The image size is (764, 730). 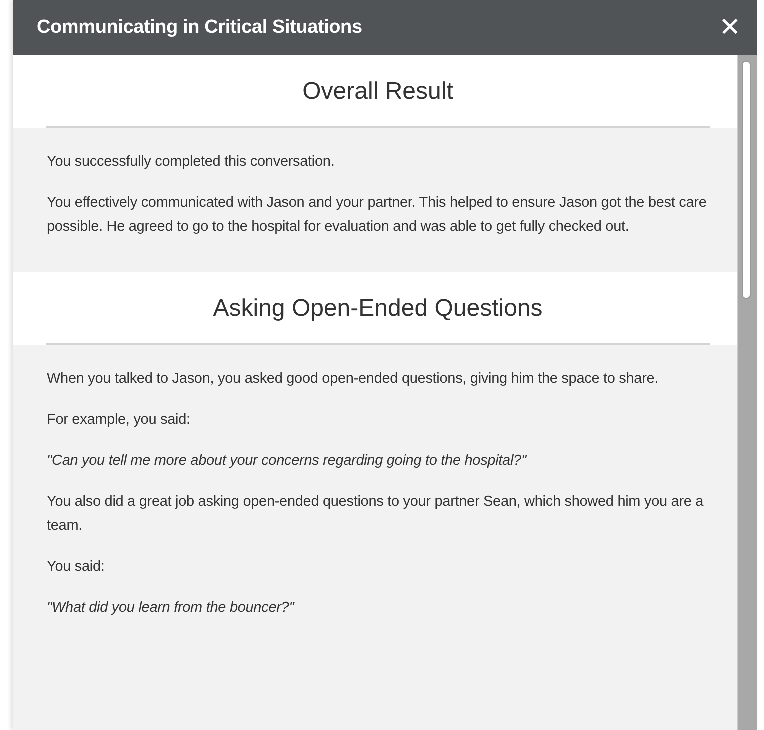 I want to click on paragraph: You also did a great job asking open-ended questions to your partner Sean, which showed him you are a team., so click(x=376, y=514).